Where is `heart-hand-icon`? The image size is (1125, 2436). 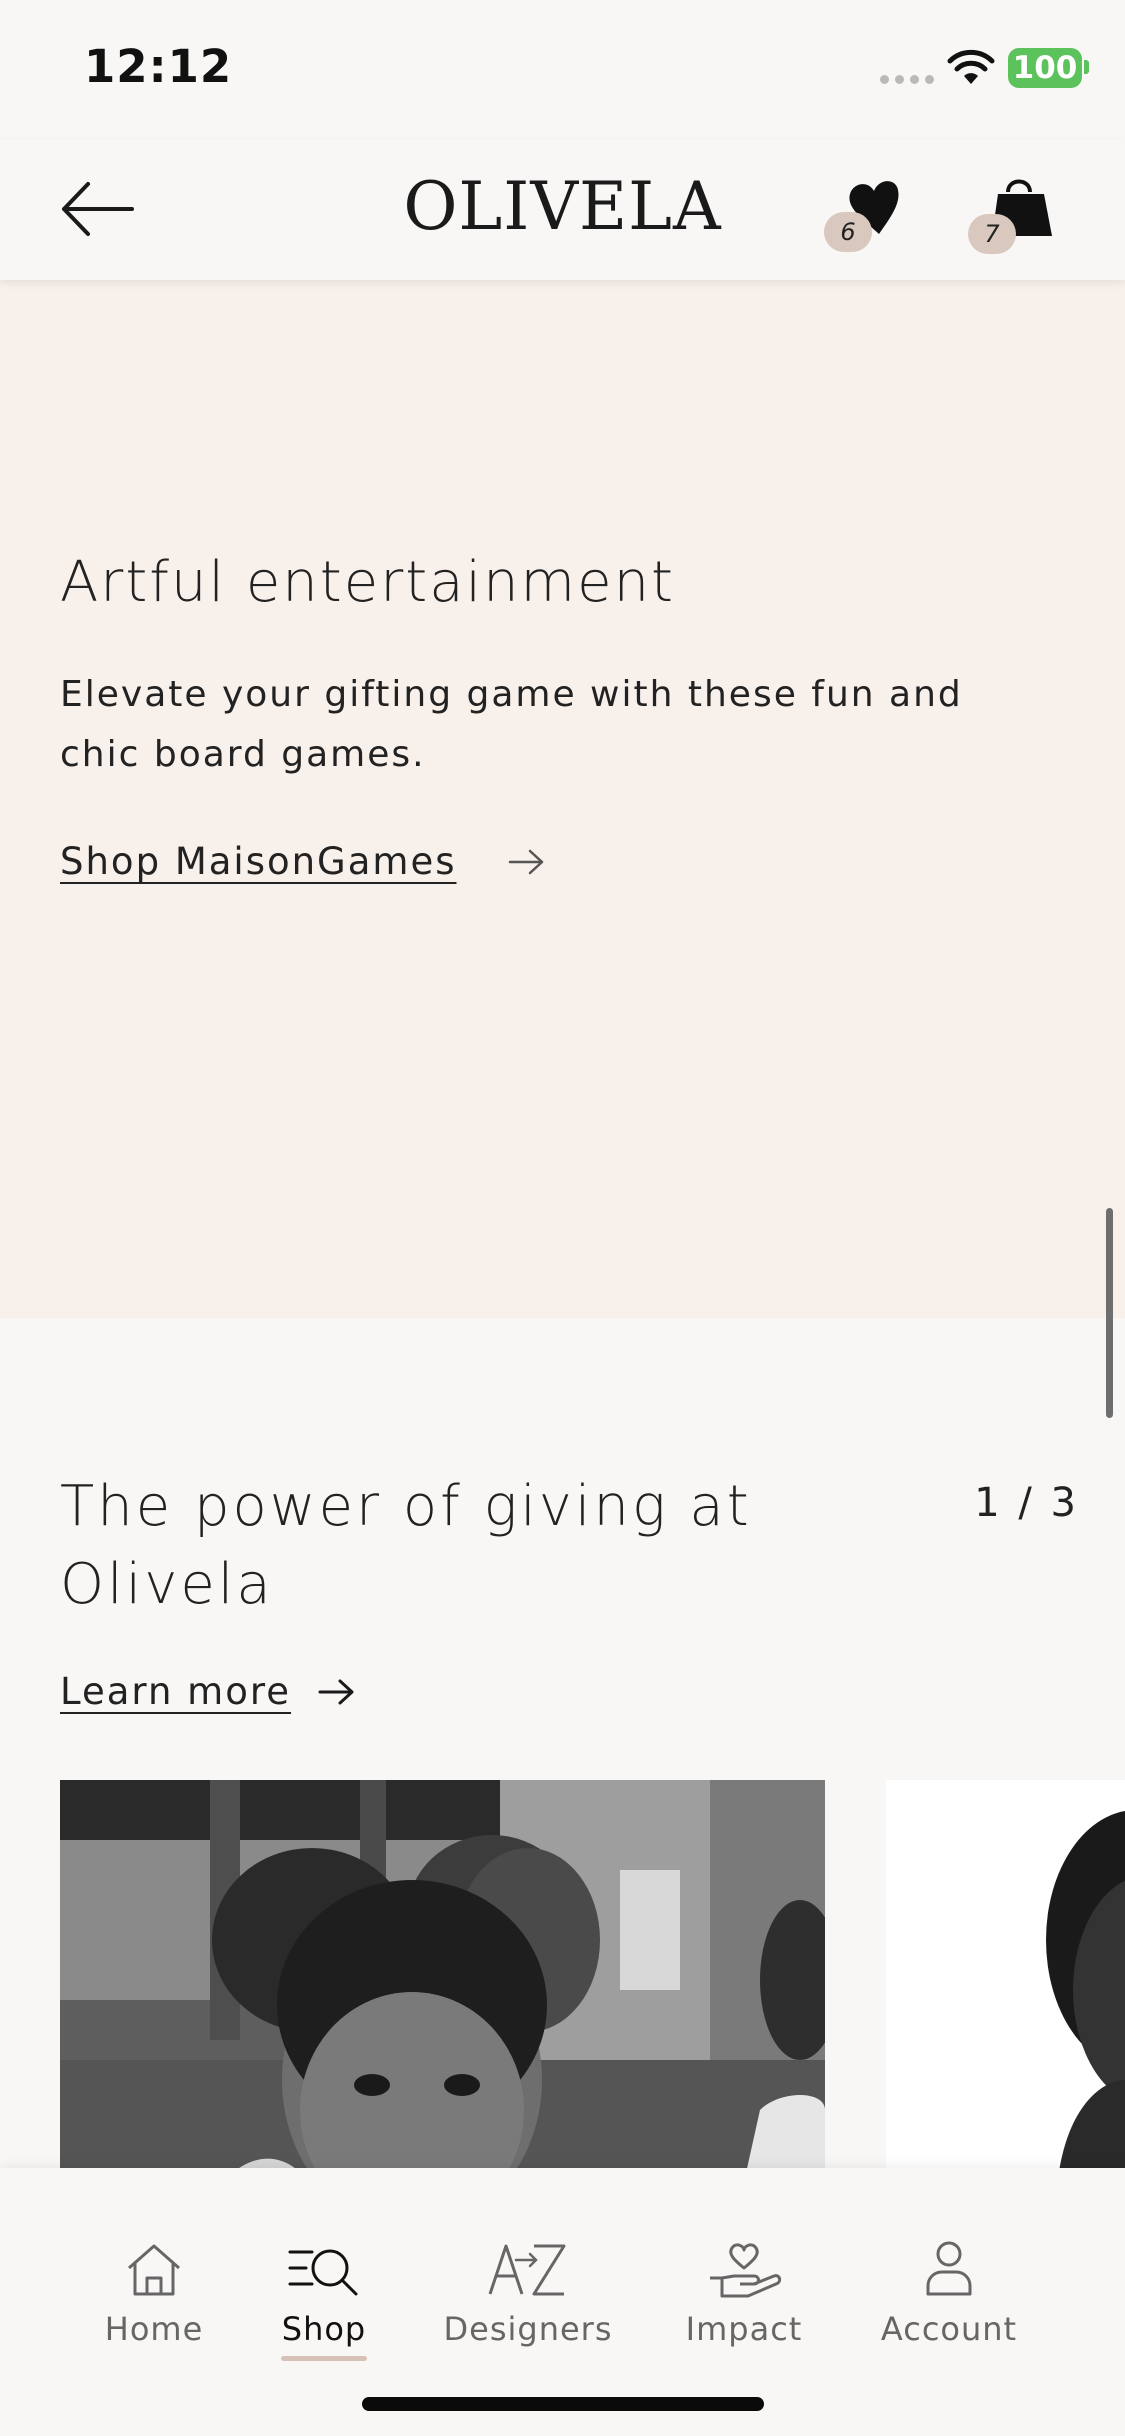 heart-hand-icon is located at coordinates (746, 2270).